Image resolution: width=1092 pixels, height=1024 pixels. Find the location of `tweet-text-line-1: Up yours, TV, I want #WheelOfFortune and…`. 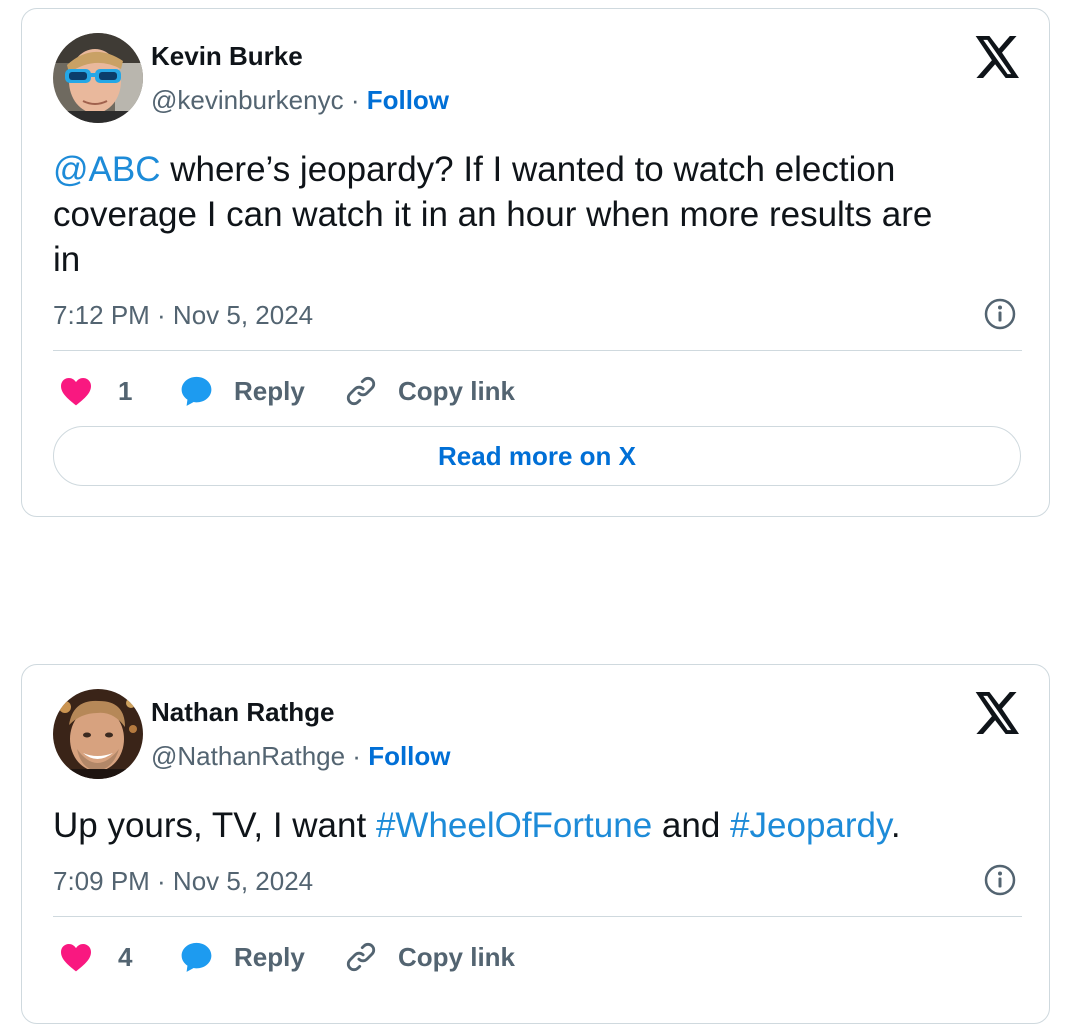

tweet-text-line-1: Up yours, TV, I want #WheelOfFortune and… is located at coordinates (528, 825).